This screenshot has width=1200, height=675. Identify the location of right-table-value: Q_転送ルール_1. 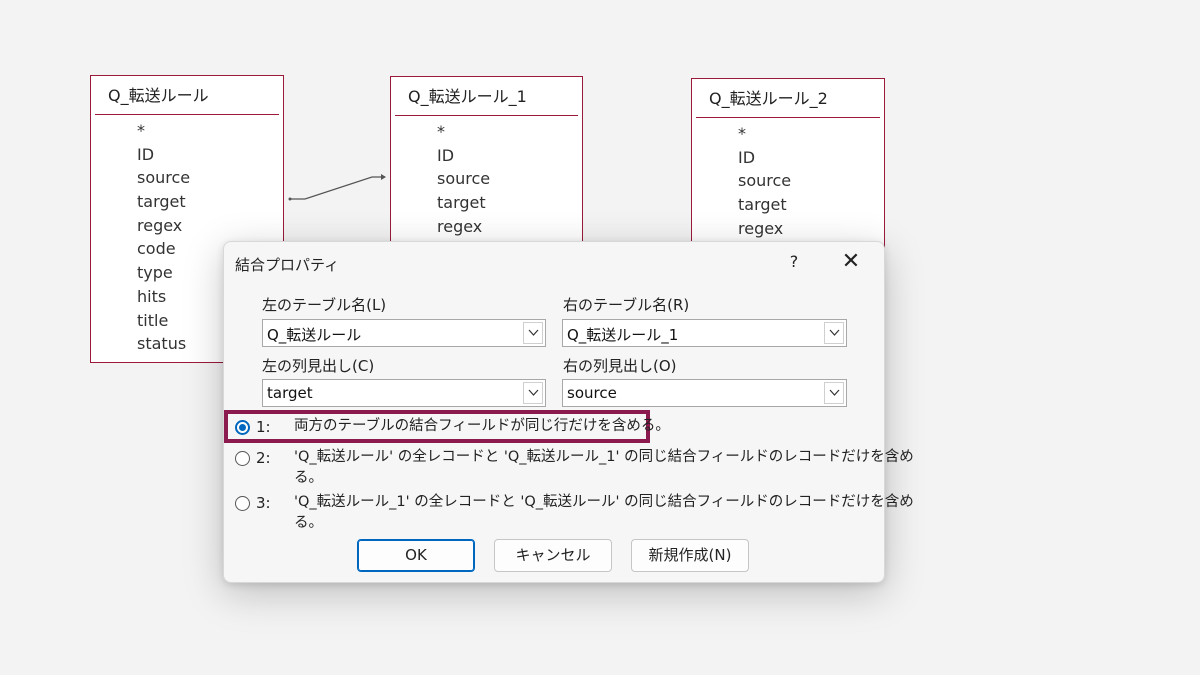
(623, 335).